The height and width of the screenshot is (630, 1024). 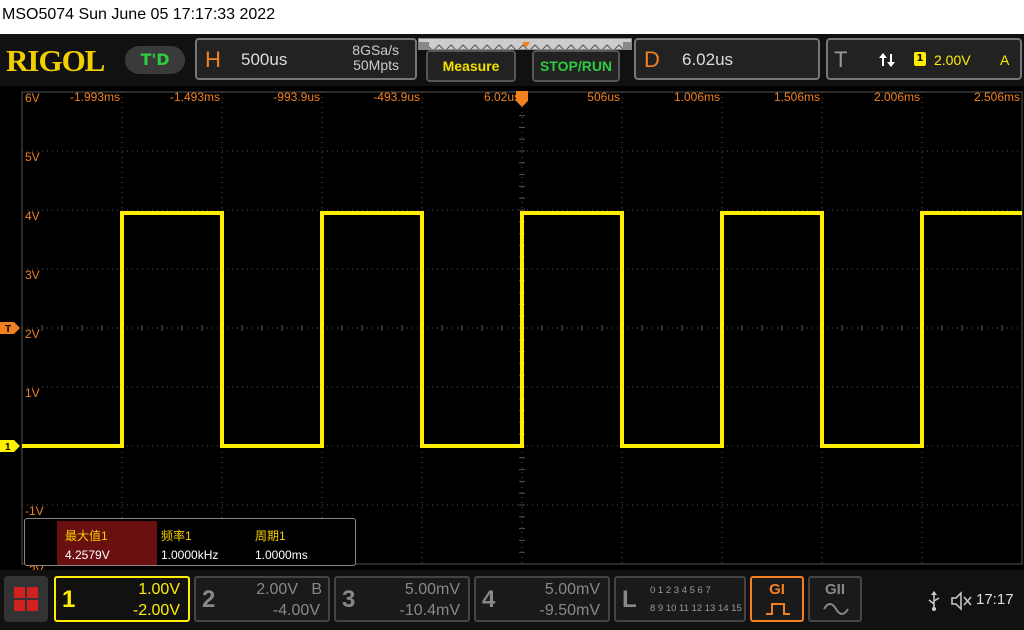 I want to click on trigger-source-badge: 1, so click(x=920, y=59).